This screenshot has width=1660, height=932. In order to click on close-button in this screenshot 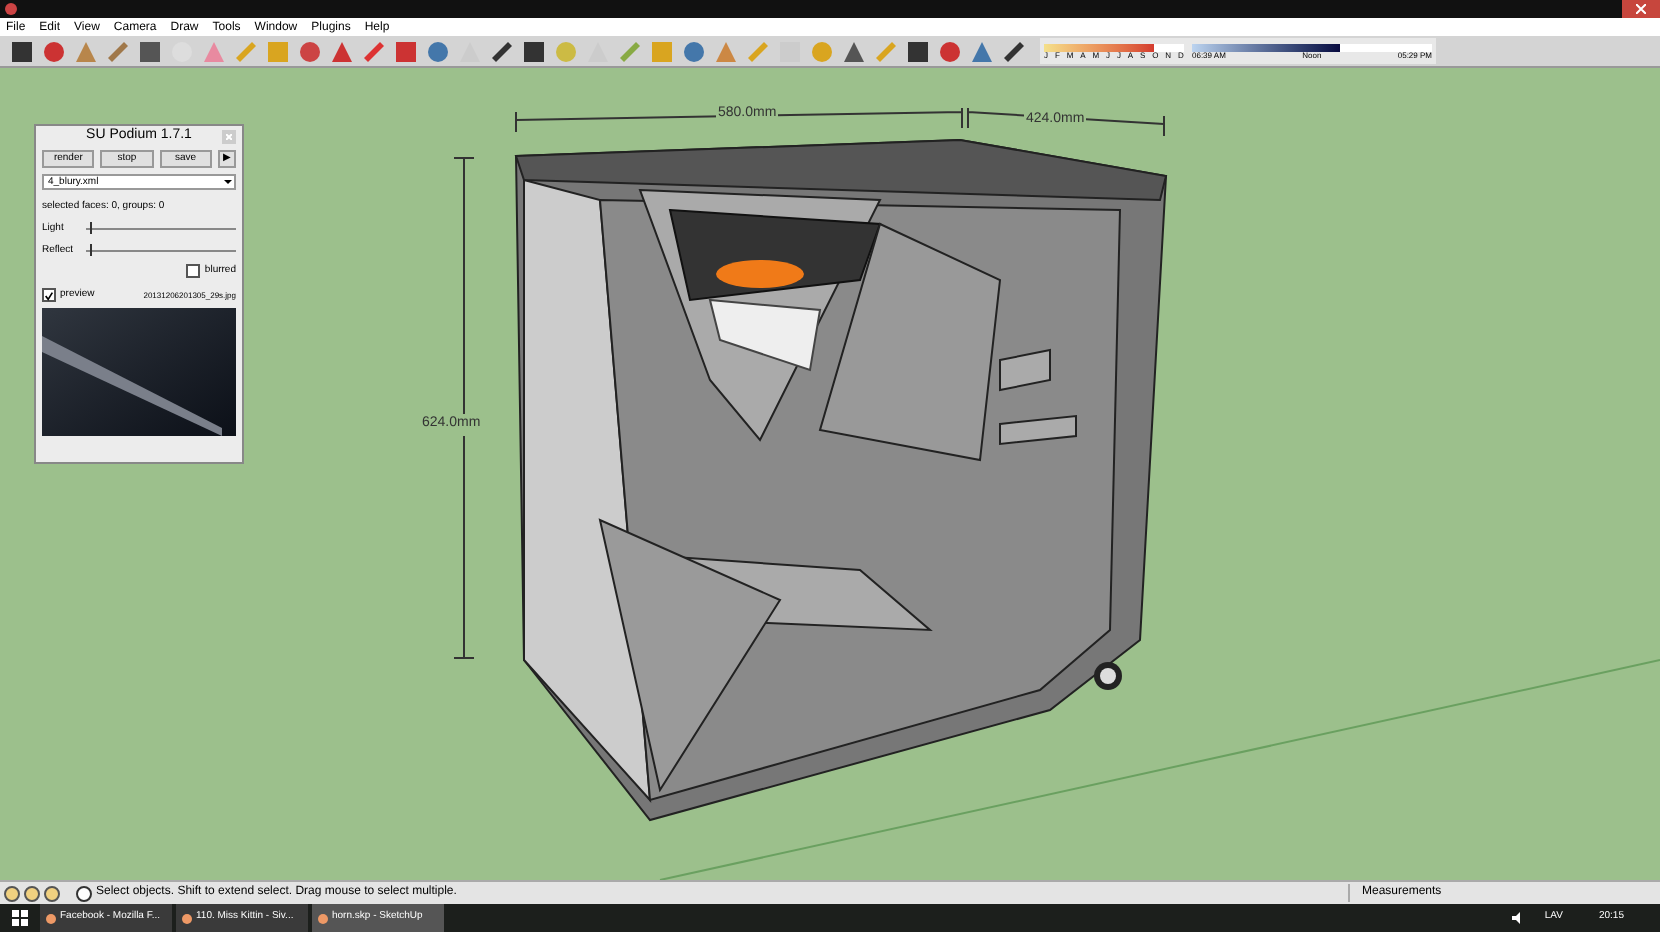, I will do `click(1641, 9)`.